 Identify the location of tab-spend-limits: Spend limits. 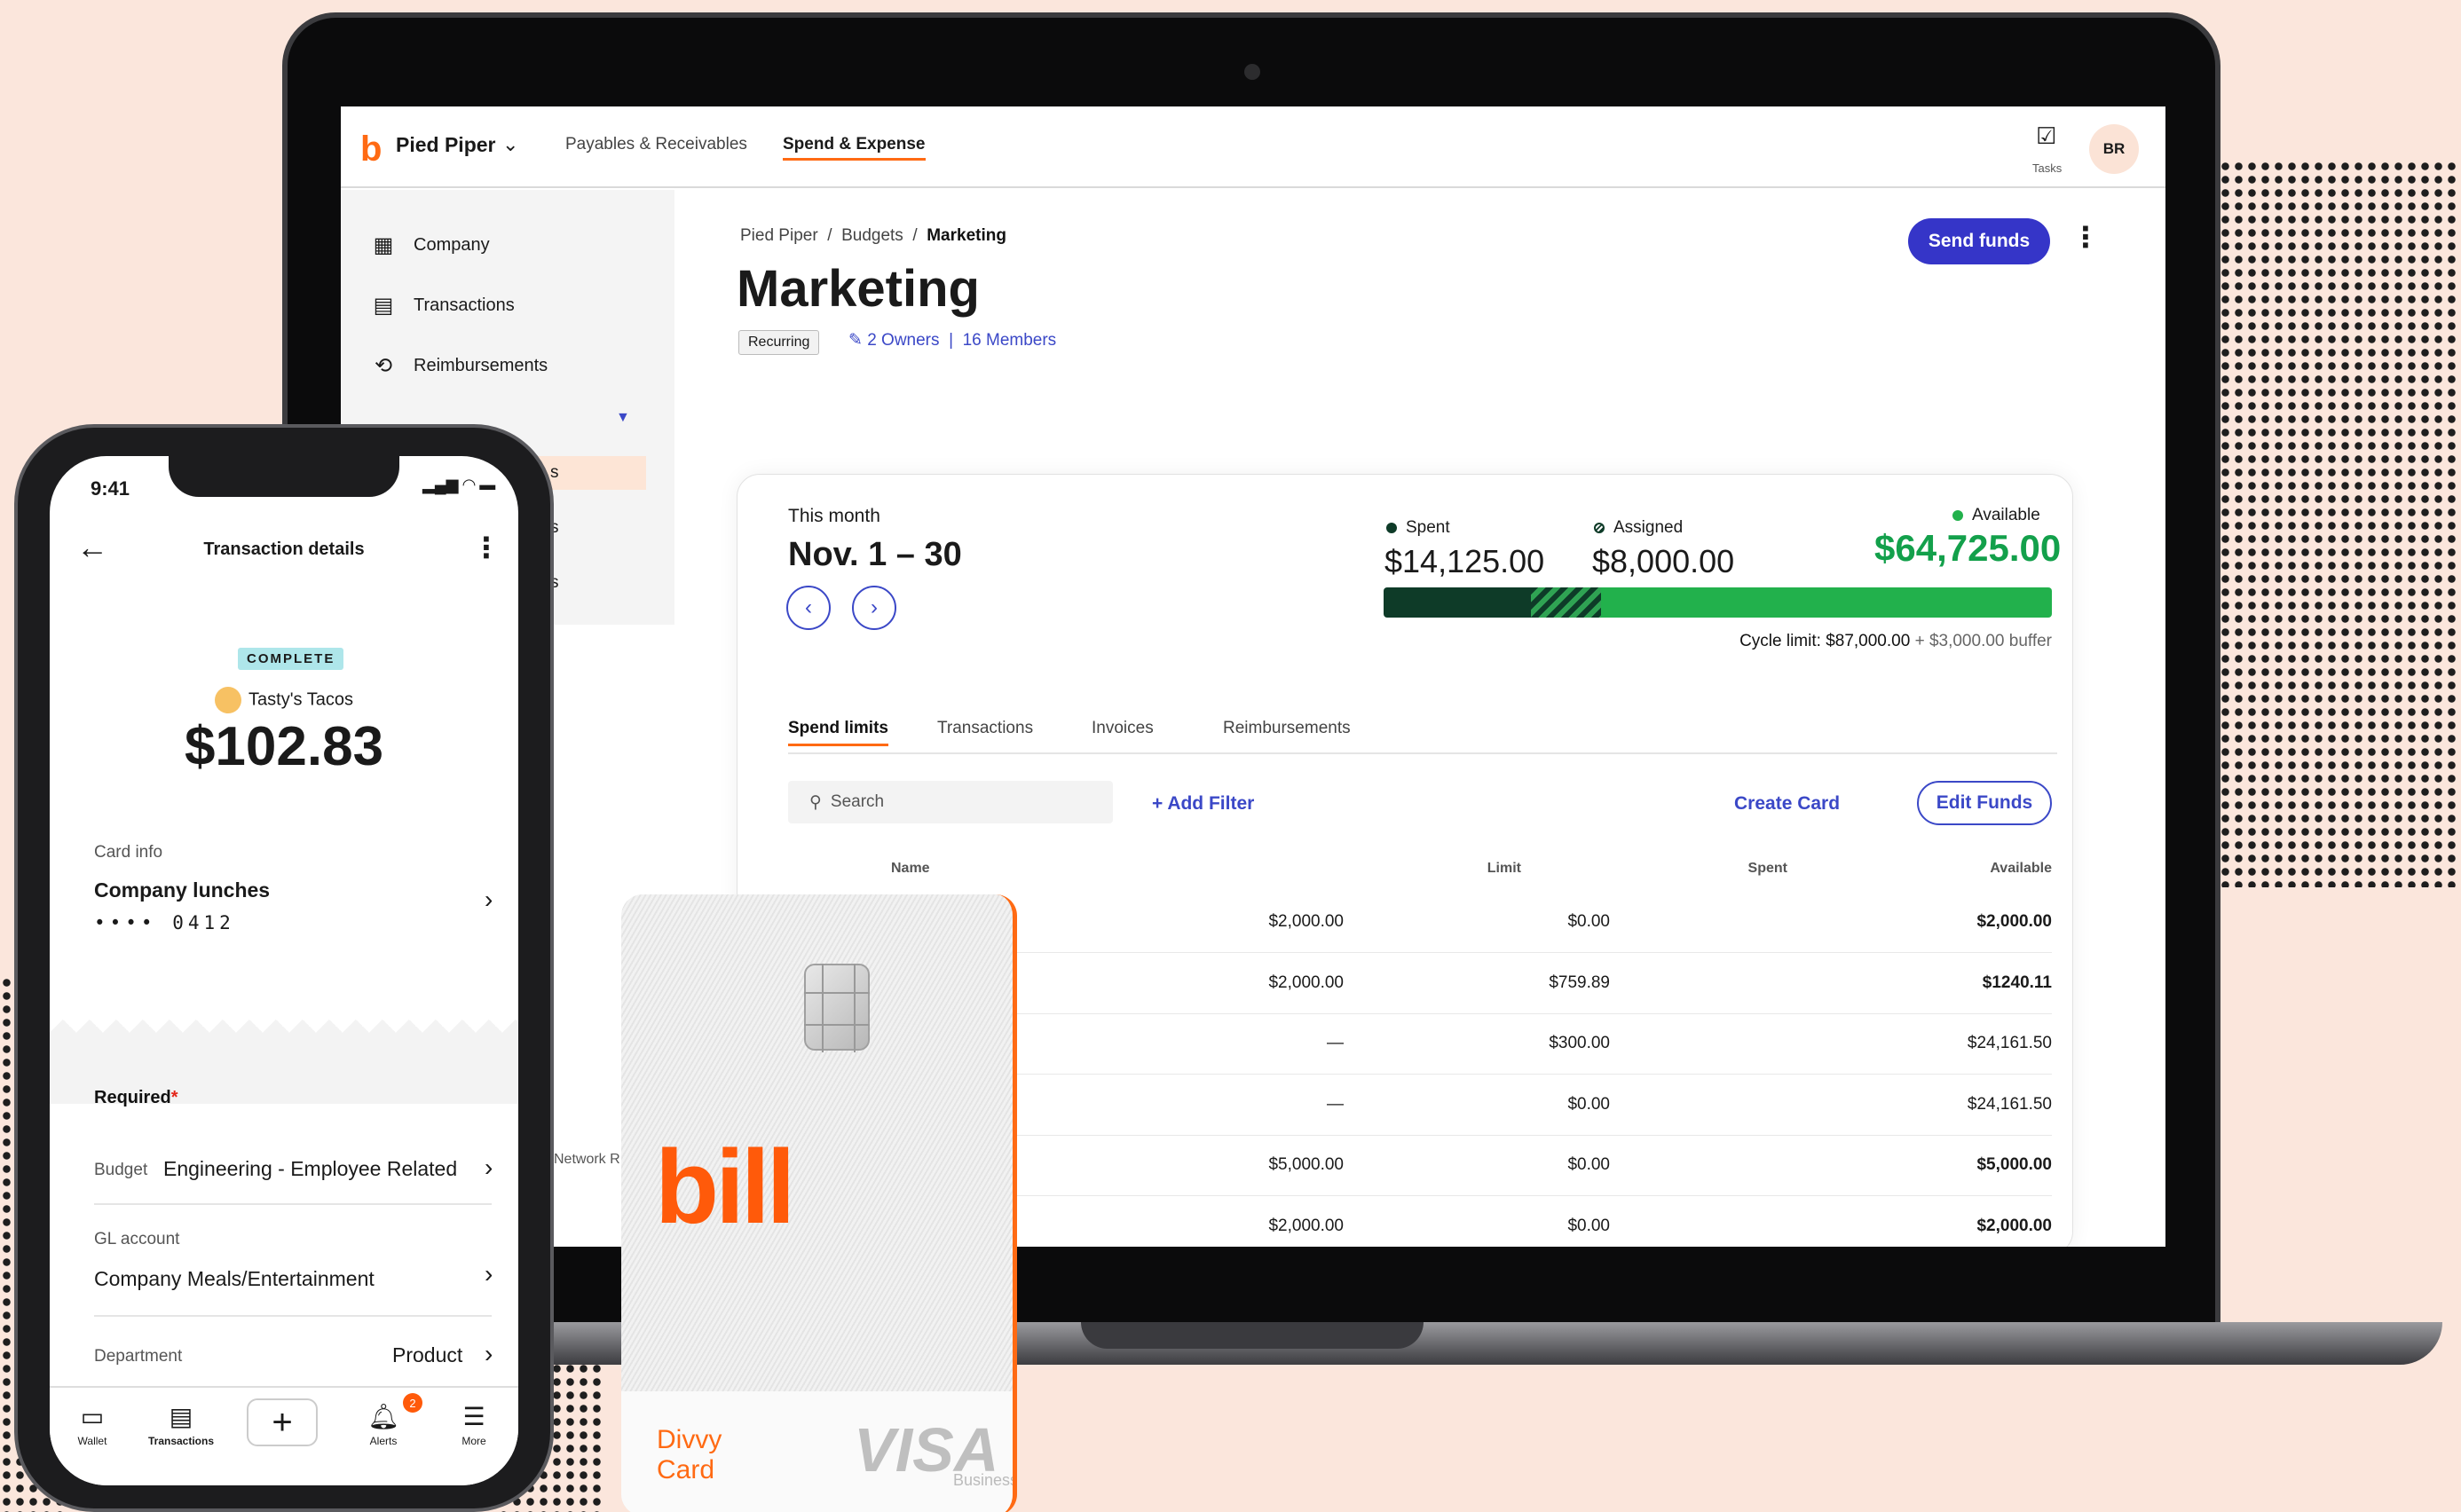
(838, 732).